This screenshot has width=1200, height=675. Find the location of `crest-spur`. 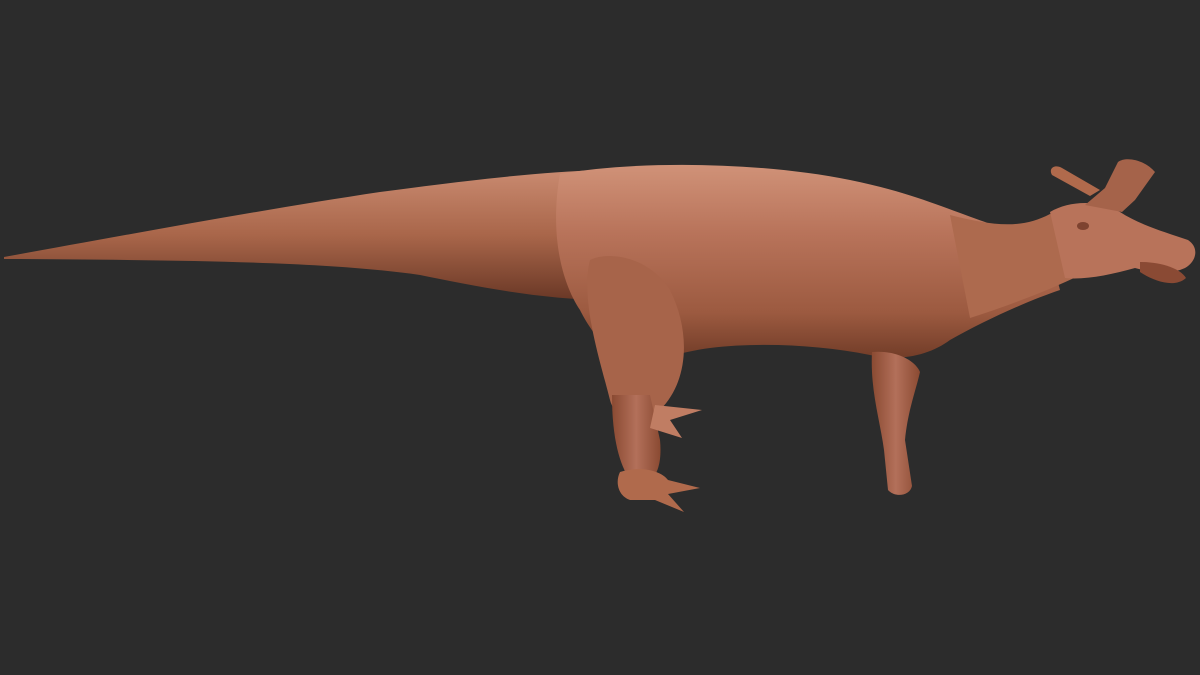

crest-spur is located at coordinates (1075, 181).